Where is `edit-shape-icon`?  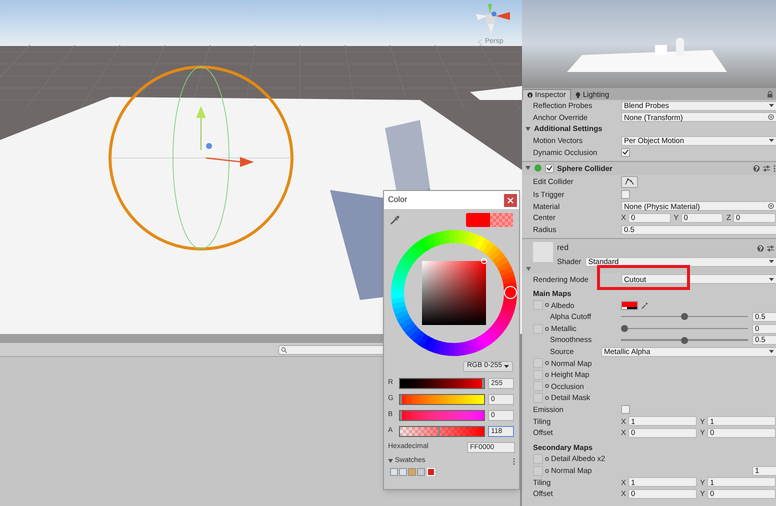
edit-shape-icon is located at coordinates (629, 182).